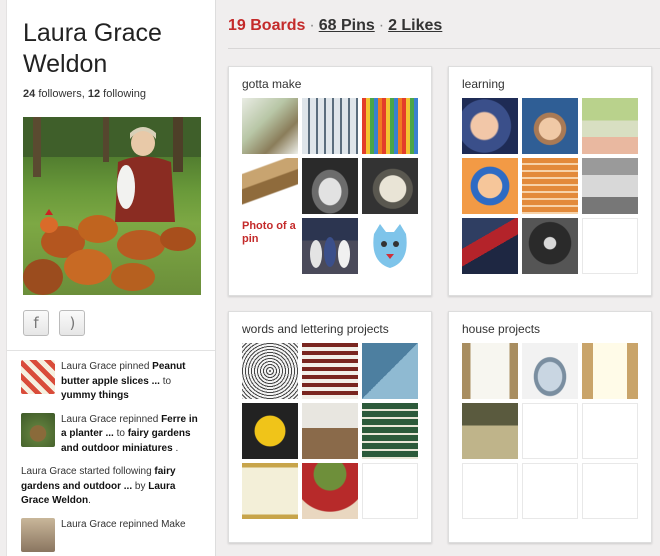 The image size is (660, 556). What do you see at coordinates (107, 366) in the screenshot?
I see `activity-actor: Laura Grace pinned` at bounding box center [107, 366].